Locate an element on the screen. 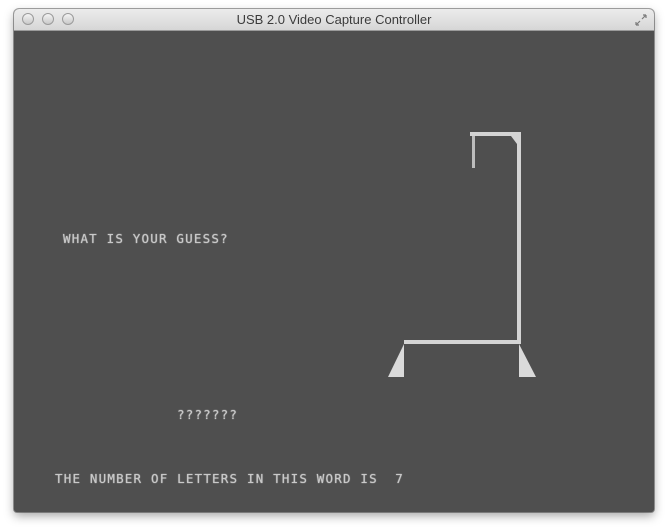  gallows-brace is located at coordinates (514, 140).